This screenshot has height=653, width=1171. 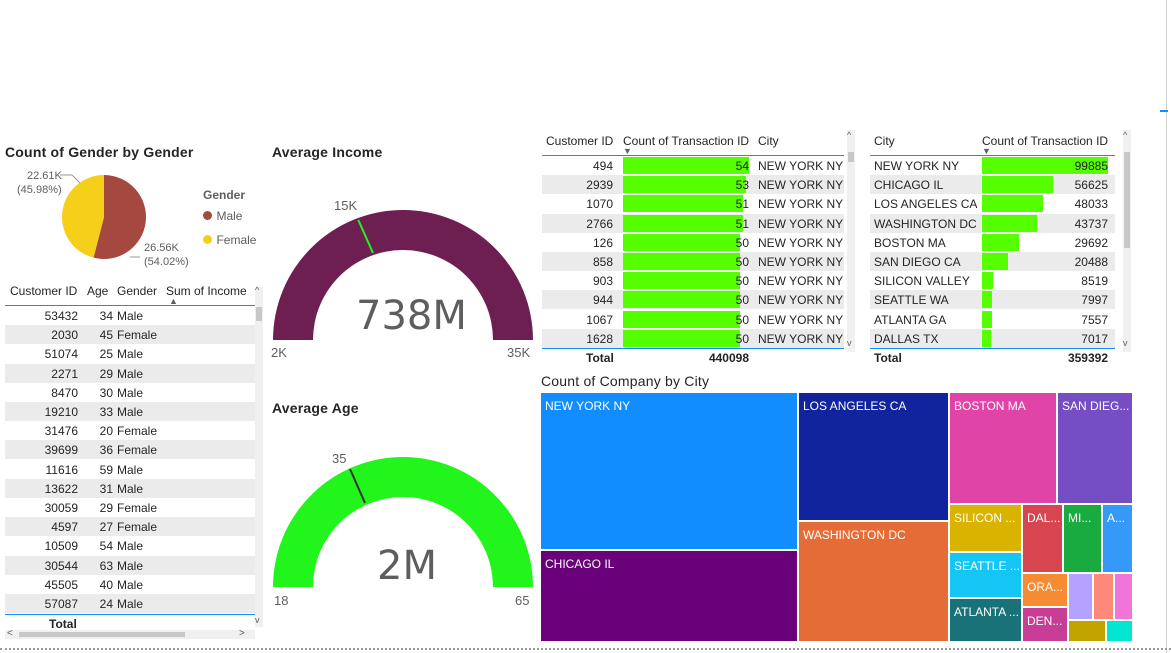 What do you see at coordinates (851, 241) in the screenshot?
I see `tx-vertical-scrollbar: ^ v` at bounding box center [851, 241].